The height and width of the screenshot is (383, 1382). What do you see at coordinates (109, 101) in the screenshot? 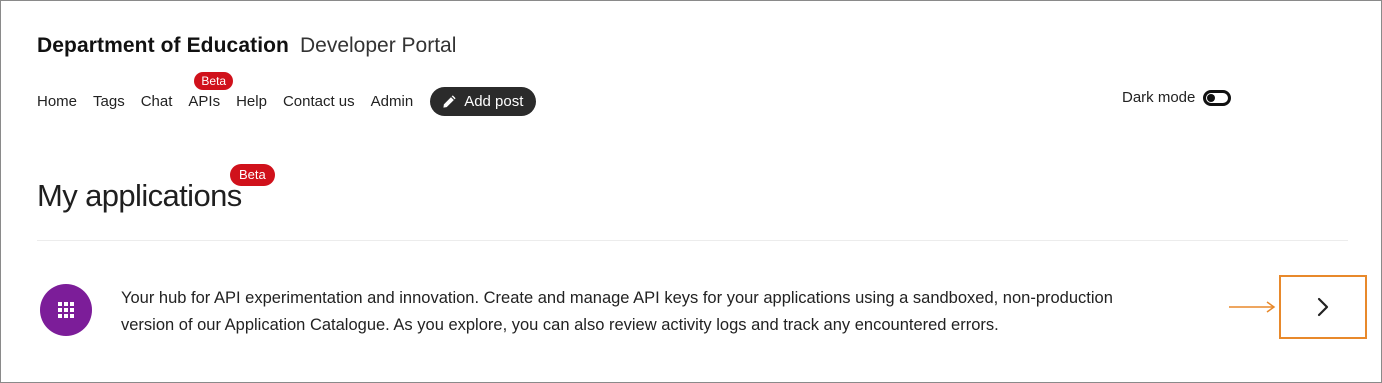
I see `nav-tags: Tags` at bounding box center [109, 101].